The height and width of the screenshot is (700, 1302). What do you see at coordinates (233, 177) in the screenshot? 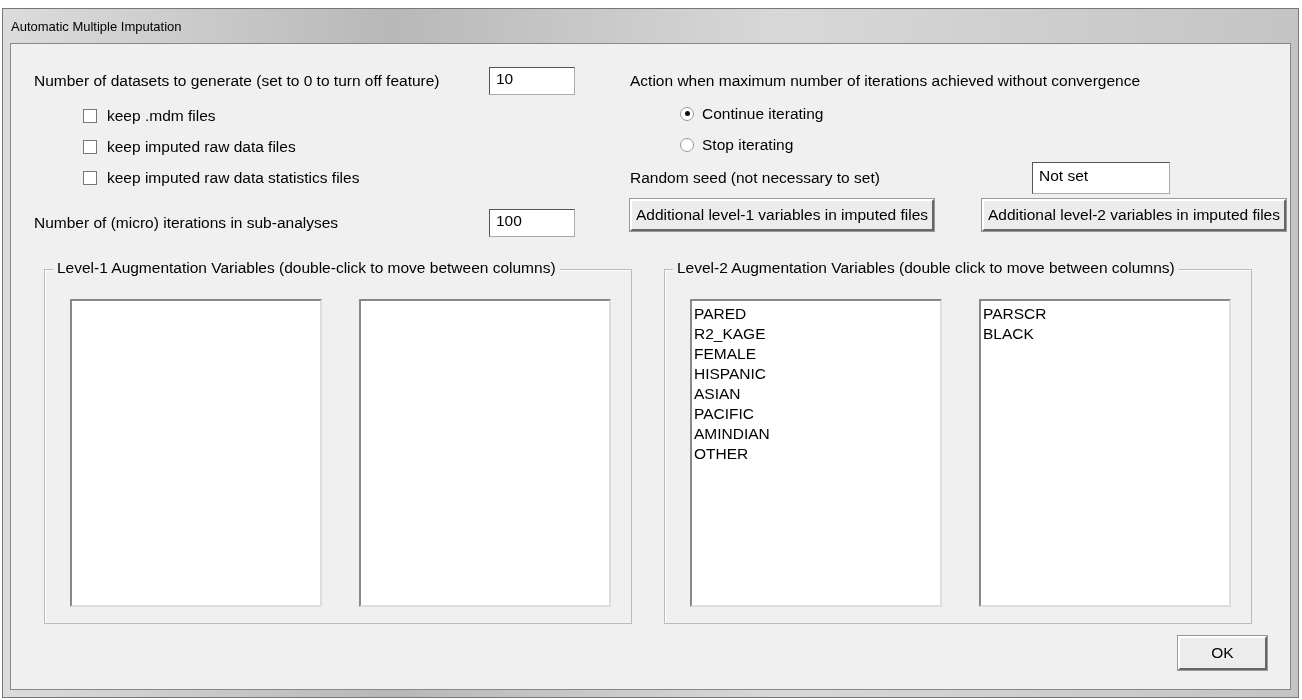
I see `checkbox-label: keep imputed raw data statistics files` at bounding box center [233, 177].